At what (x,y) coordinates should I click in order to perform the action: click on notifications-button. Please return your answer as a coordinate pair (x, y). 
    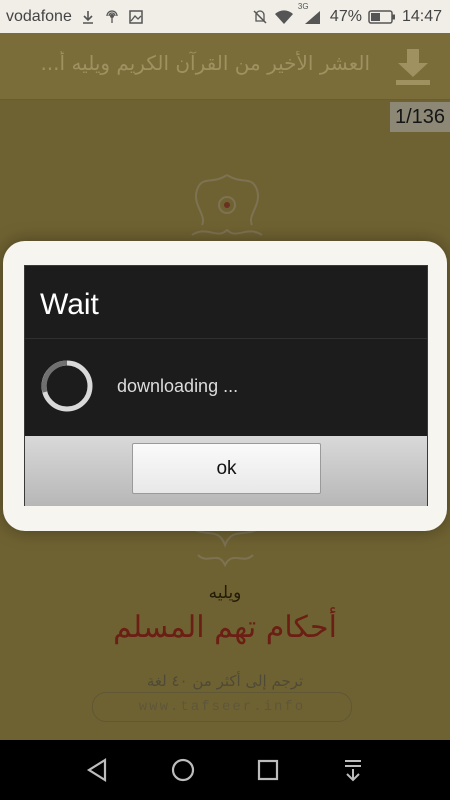
    Looking at the image, I should click on (353, 770).